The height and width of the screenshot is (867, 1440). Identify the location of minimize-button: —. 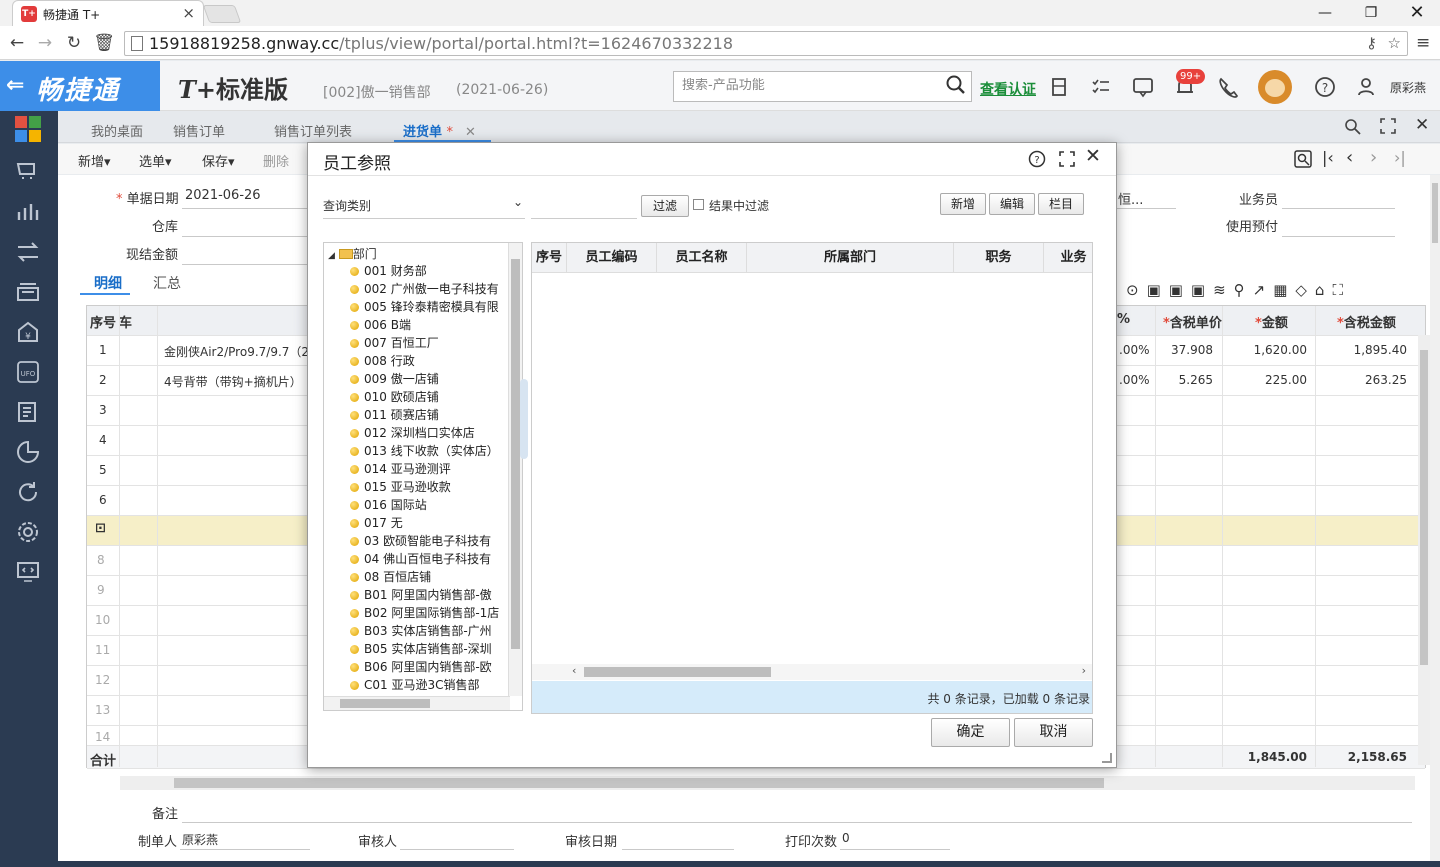
(1325, 13).